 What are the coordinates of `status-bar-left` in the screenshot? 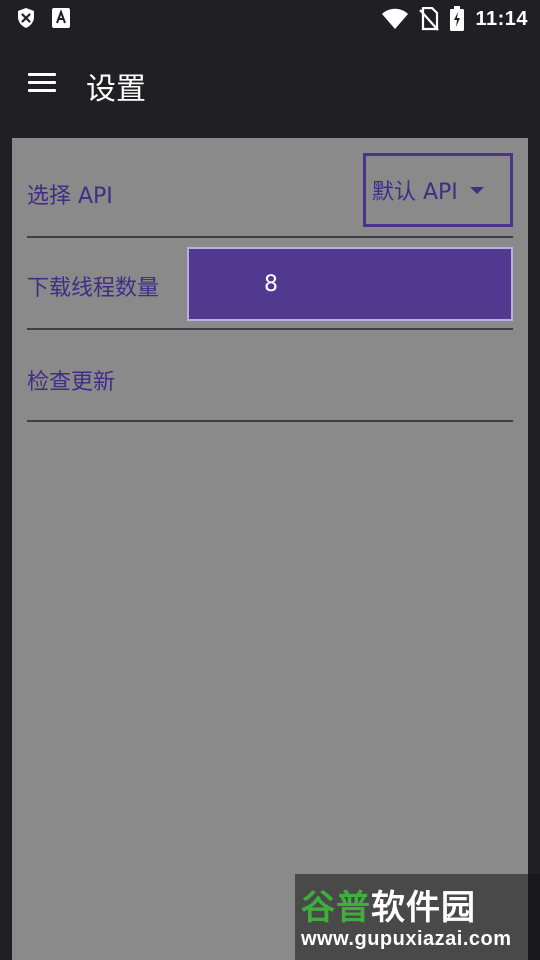 It's located at (43, 18).